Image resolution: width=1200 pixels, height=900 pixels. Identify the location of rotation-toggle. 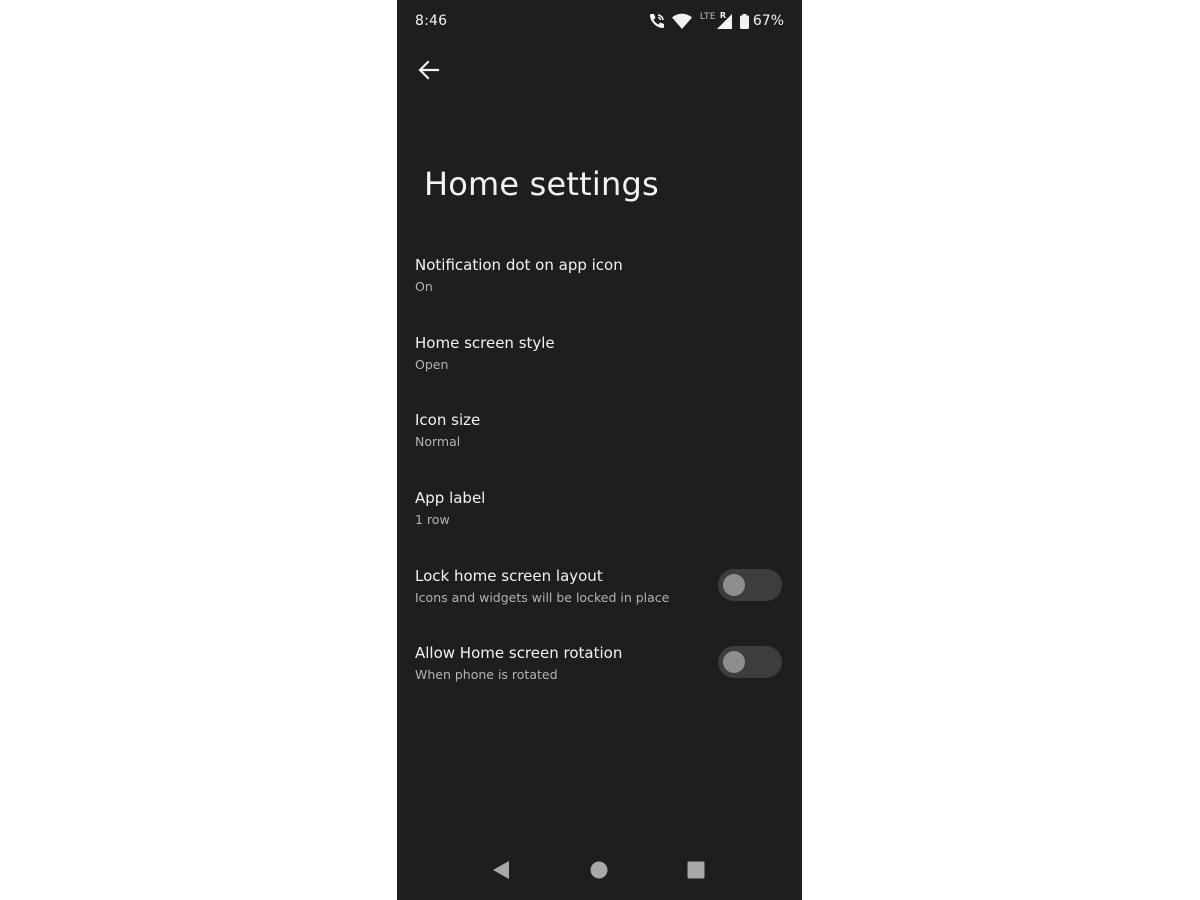
(750, 662).